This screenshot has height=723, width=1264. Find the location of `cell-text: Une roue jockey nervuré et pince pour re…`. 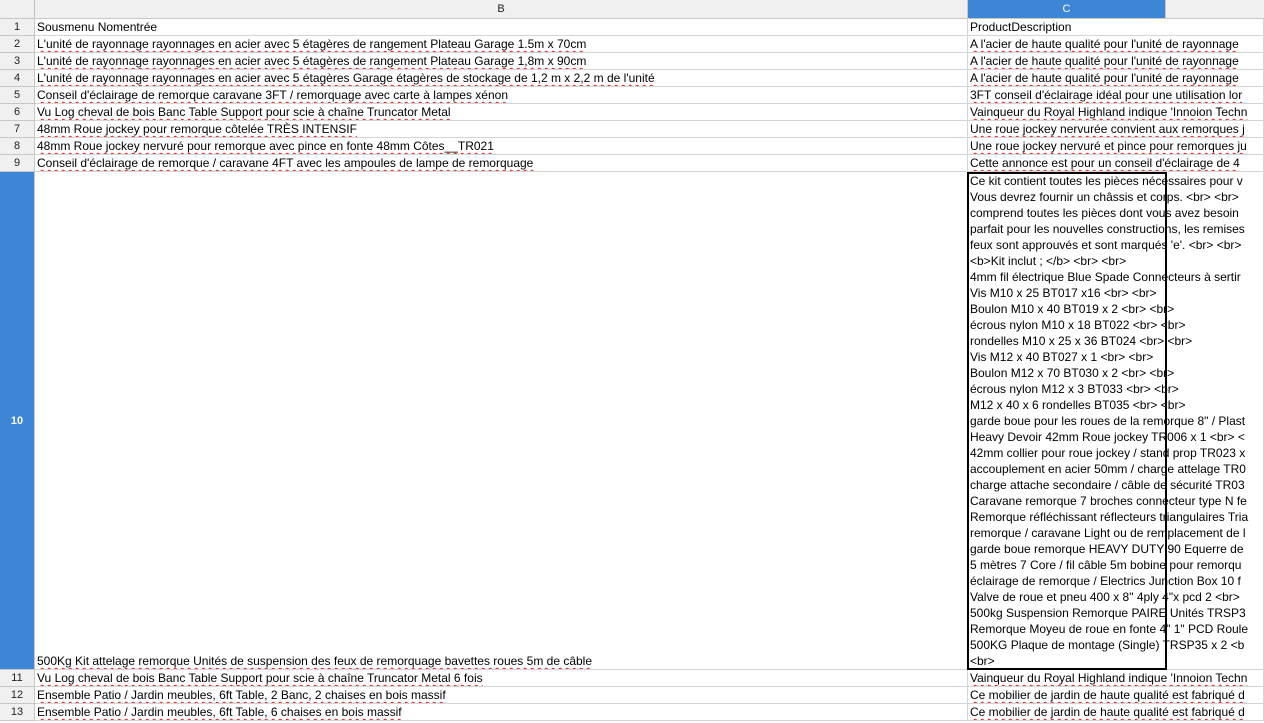

cell-text: Une roue jockey nervuré et pince pour re… is located at coordinates (1108, 146).